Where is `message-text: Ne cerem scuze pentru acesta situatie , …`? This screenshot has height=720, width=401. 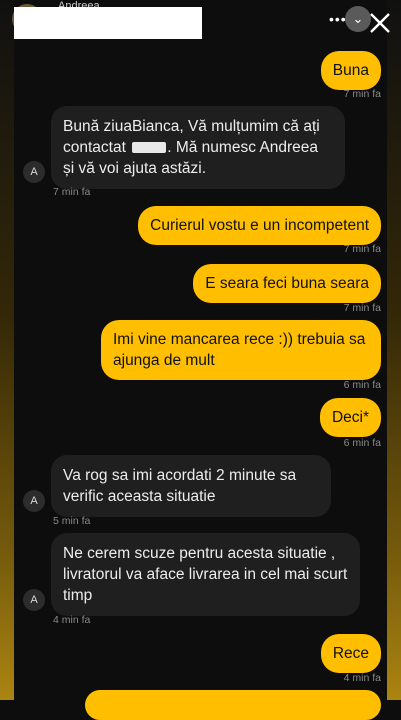 message-text: Ne cerem scuze pentru acesta situatie , … is located at coordinates (205, 574).